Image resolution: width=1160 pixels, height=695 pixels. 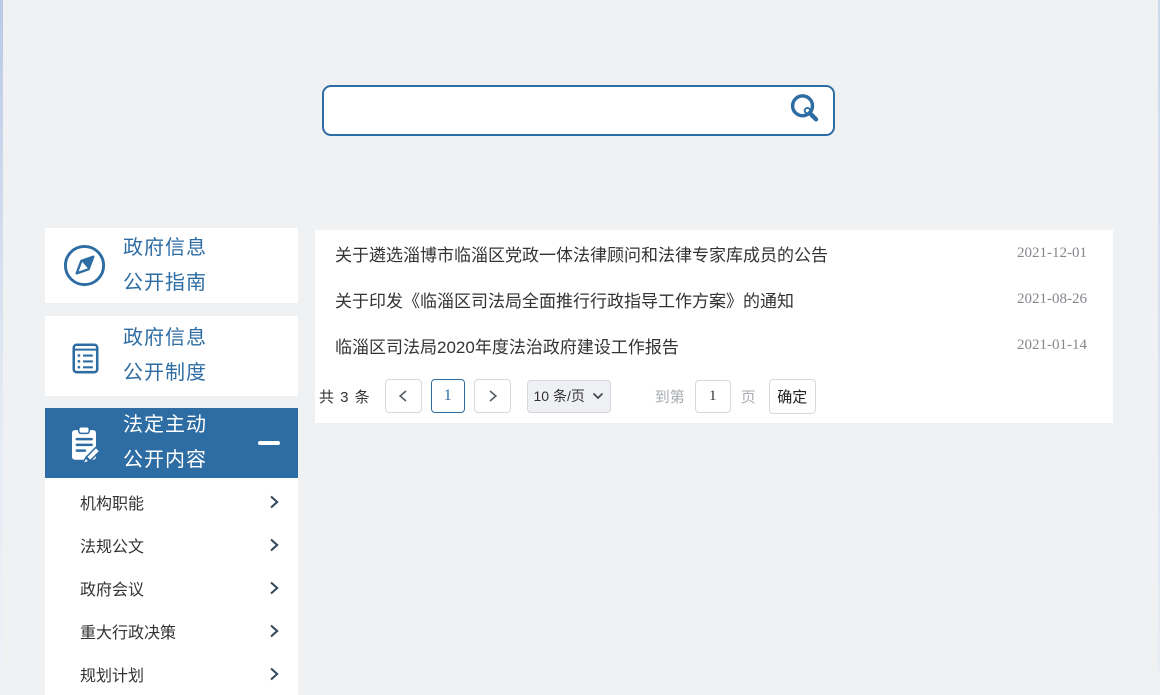 I want to click on list-item-title: 临淄区司法局2020年度法治政府建设工作报告, so click(x=507, y=345).